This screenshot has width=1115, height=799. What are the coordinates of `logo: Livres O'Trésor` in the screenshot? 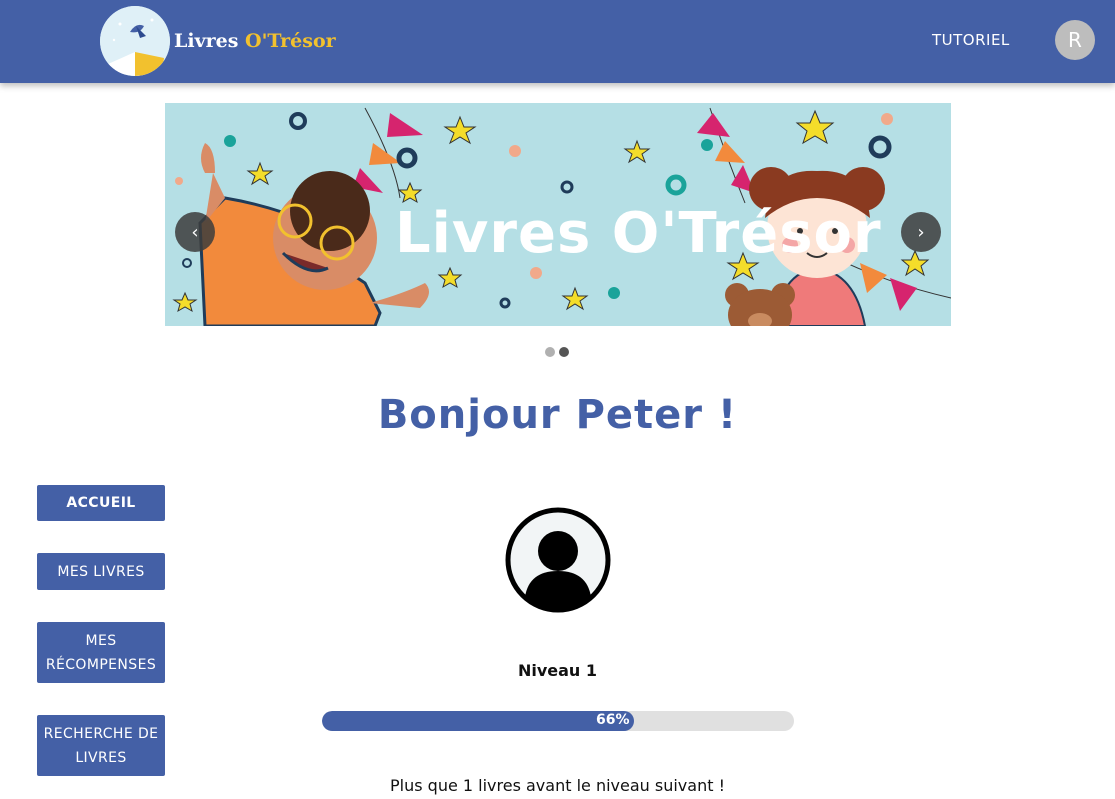 It's located at (218, 41).